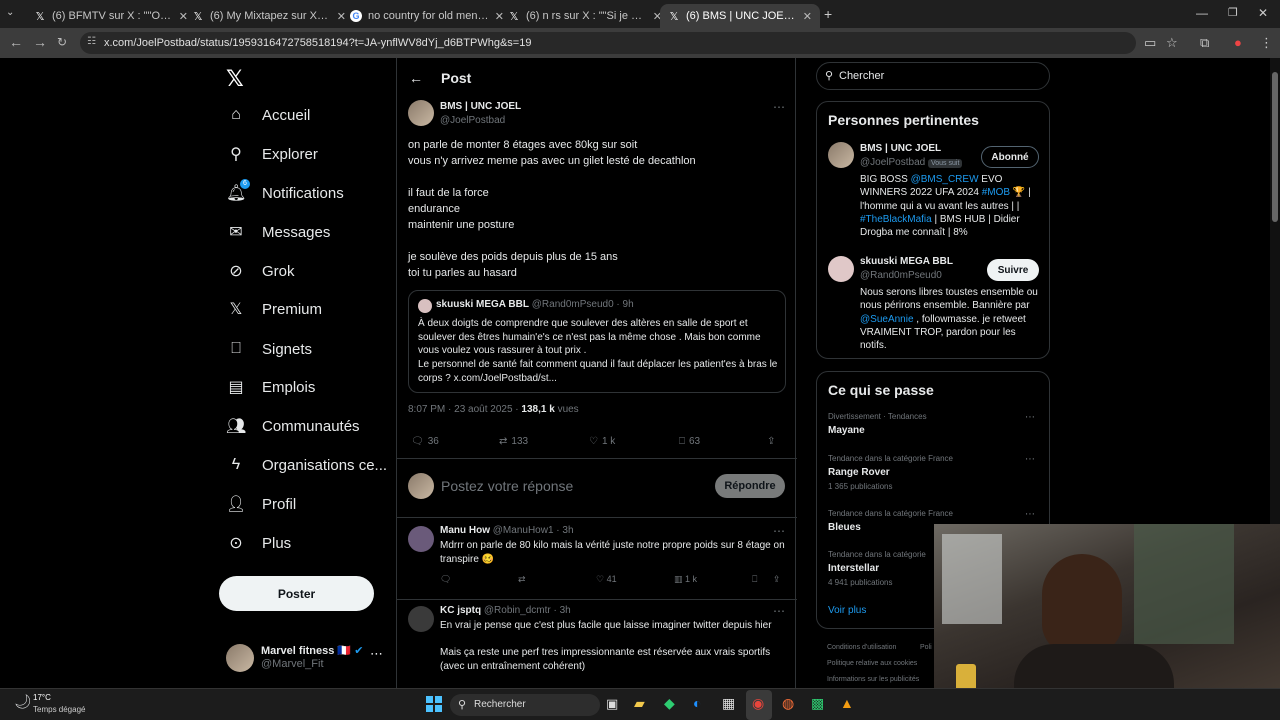 This screenshot has height=720, width=1280. I want to click on share-action: ⇪, so click(771, 441).